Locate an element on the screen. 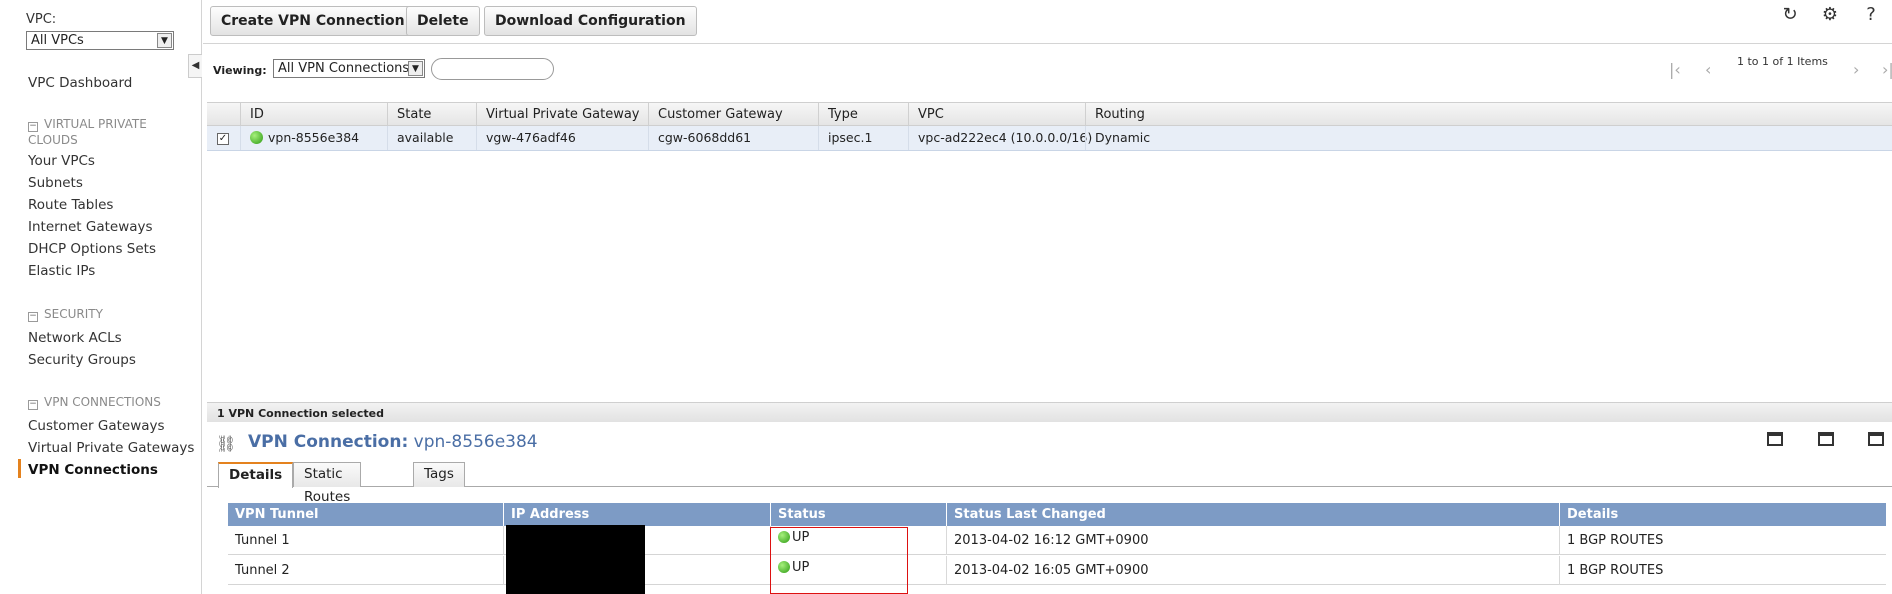 This screenshot has height=594, width=1892. col-vgw: Virtual Private Gateway is located at coordinates (558, 114).